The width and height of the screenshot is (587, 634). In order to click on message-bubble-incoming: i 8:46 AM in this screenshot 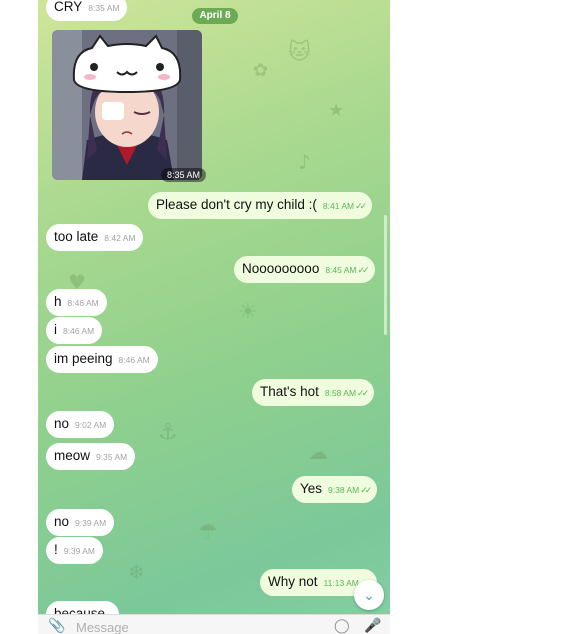, I will do `click(74, 330)`.